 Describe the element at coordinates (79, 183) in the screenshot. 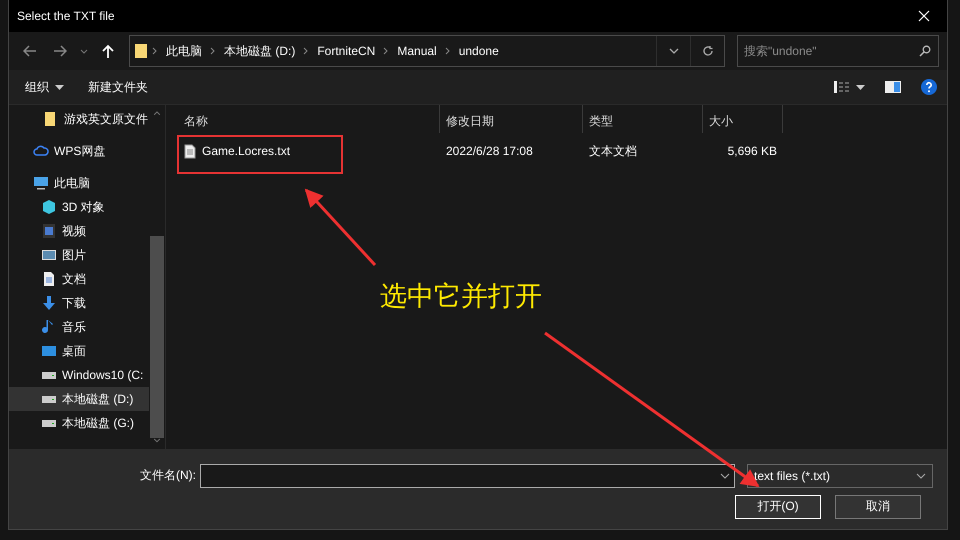

I see `sidebar-item: 此电脑` at that location.